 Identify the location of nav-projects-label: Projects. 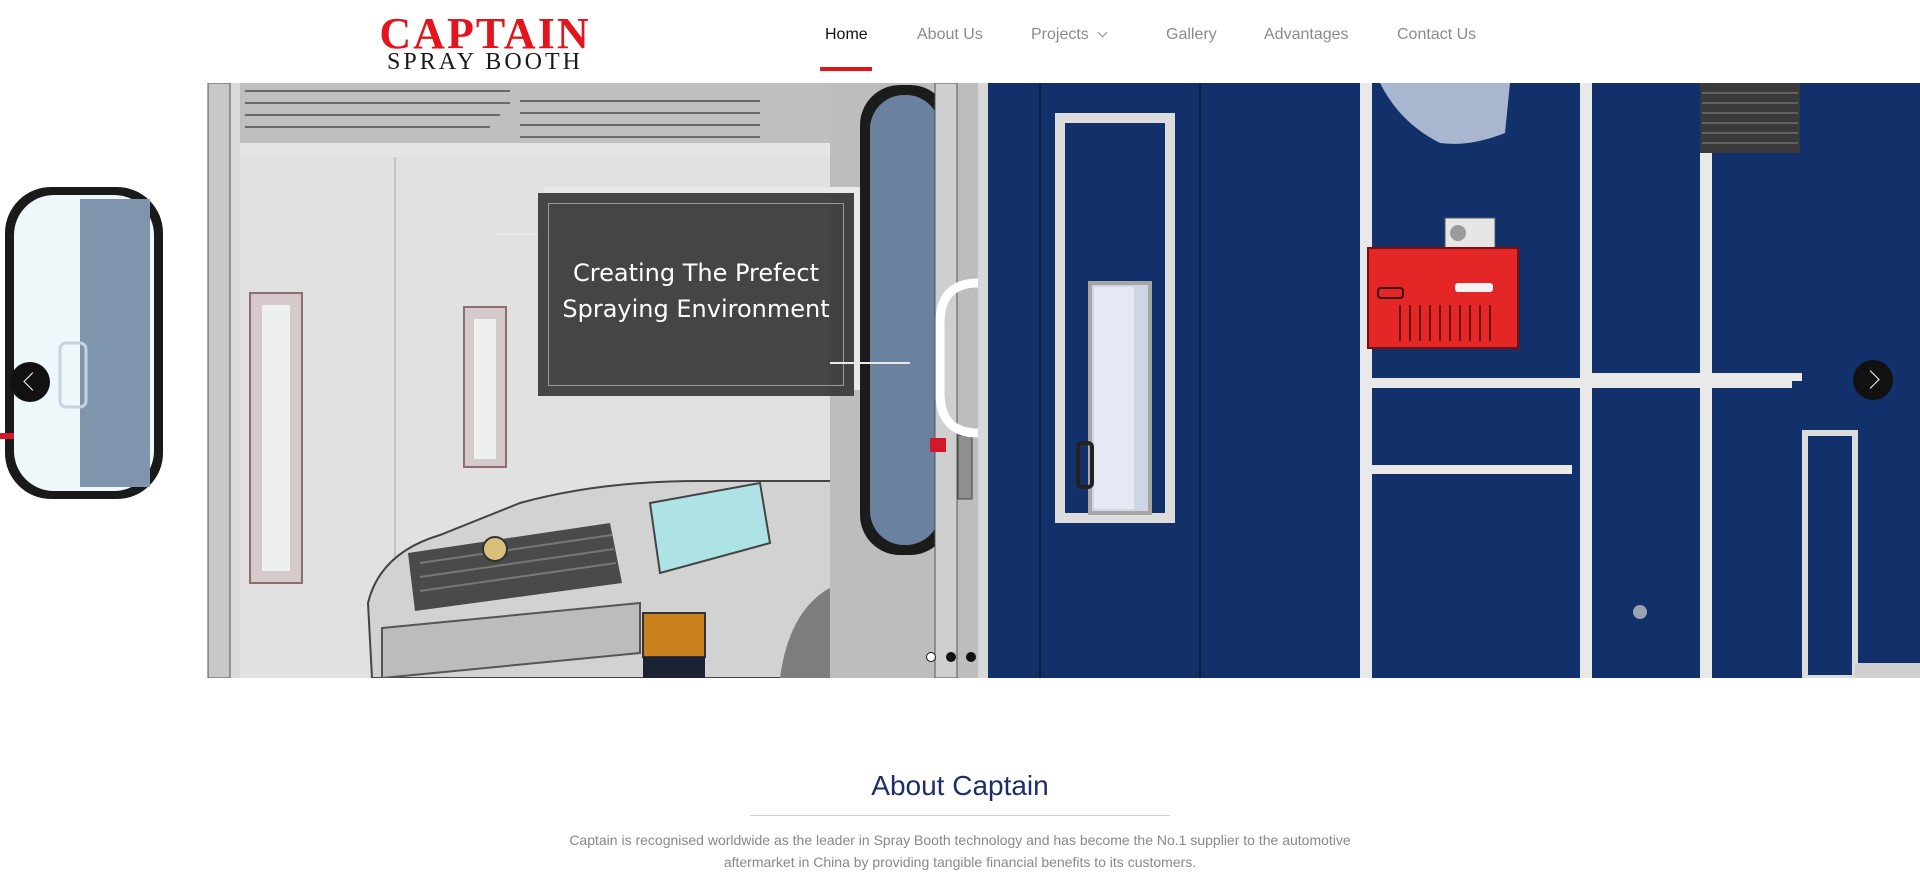
(1060, 34).